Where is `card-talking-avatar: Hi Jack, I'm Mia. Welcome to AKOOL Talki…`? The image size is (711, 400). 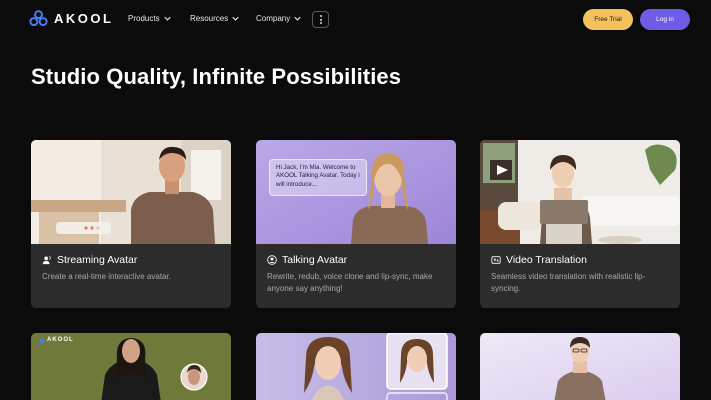
card-talking-avatar: Hi Jack, I'm Mia. Welcome to AKOOL Talki… is located at coordinates (356, 224).